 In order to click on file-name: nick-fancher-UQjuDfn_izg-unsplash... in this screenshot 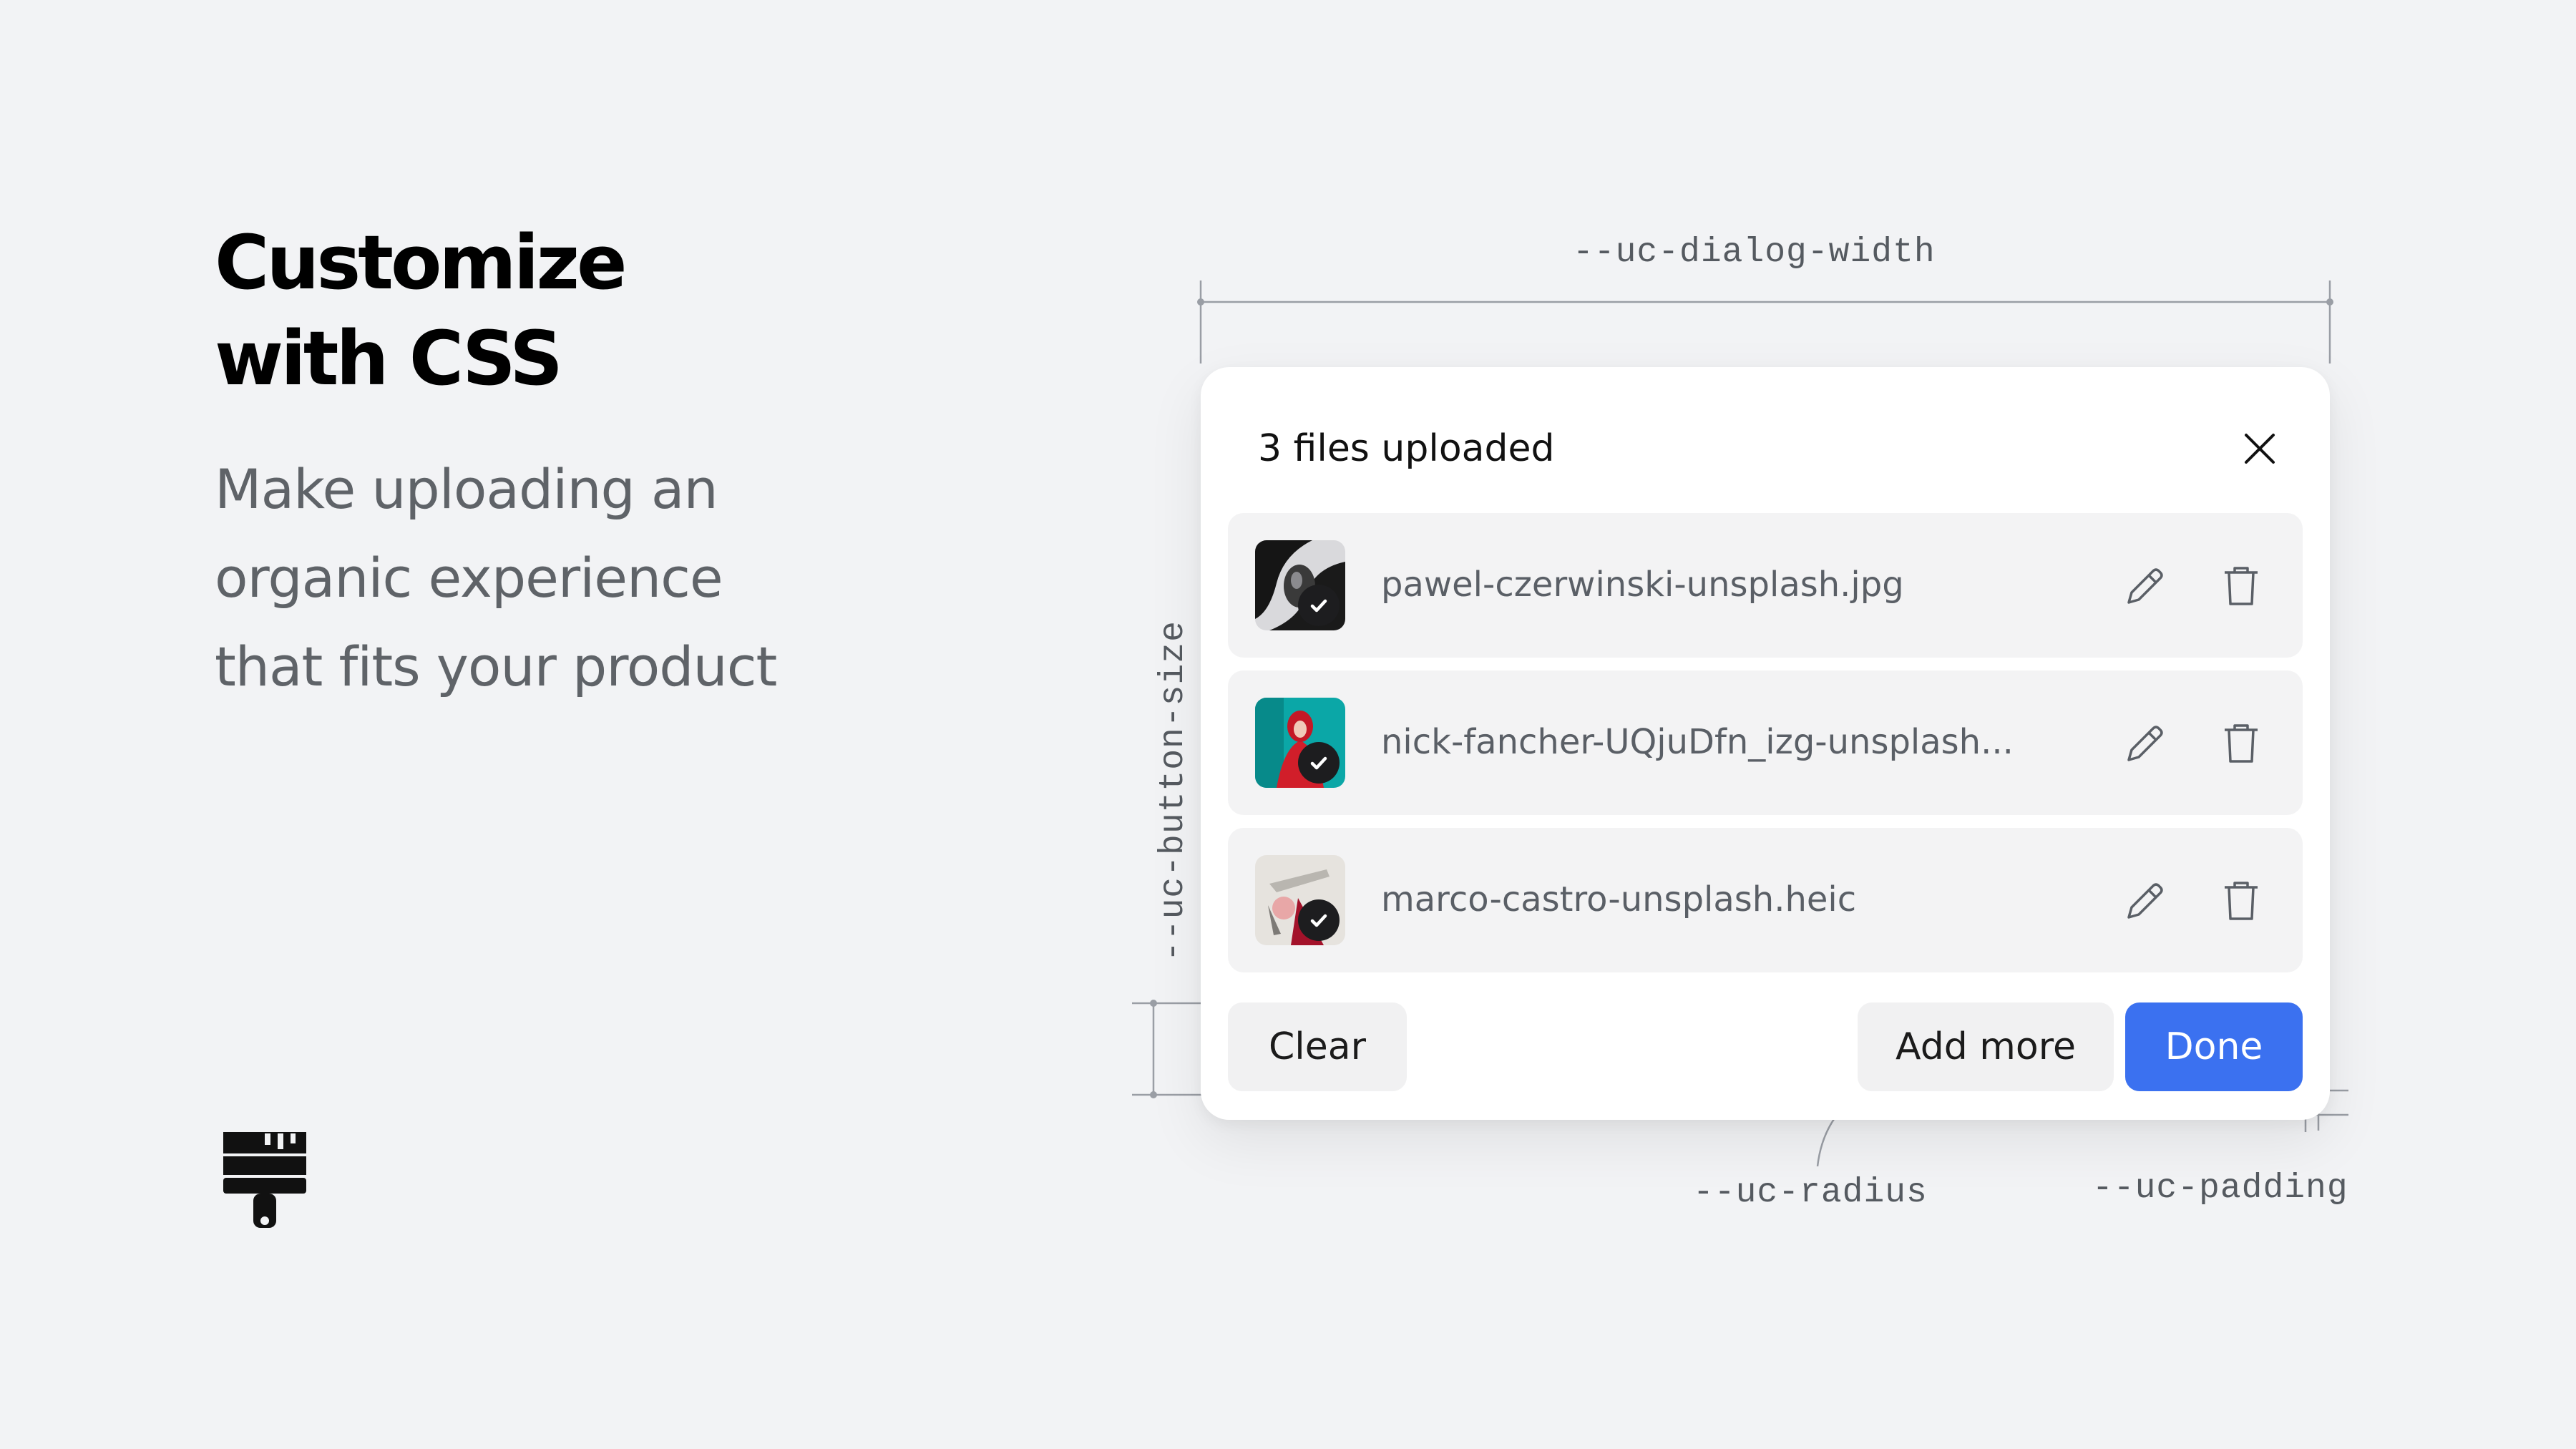, I will do `click(1697, 742)`.